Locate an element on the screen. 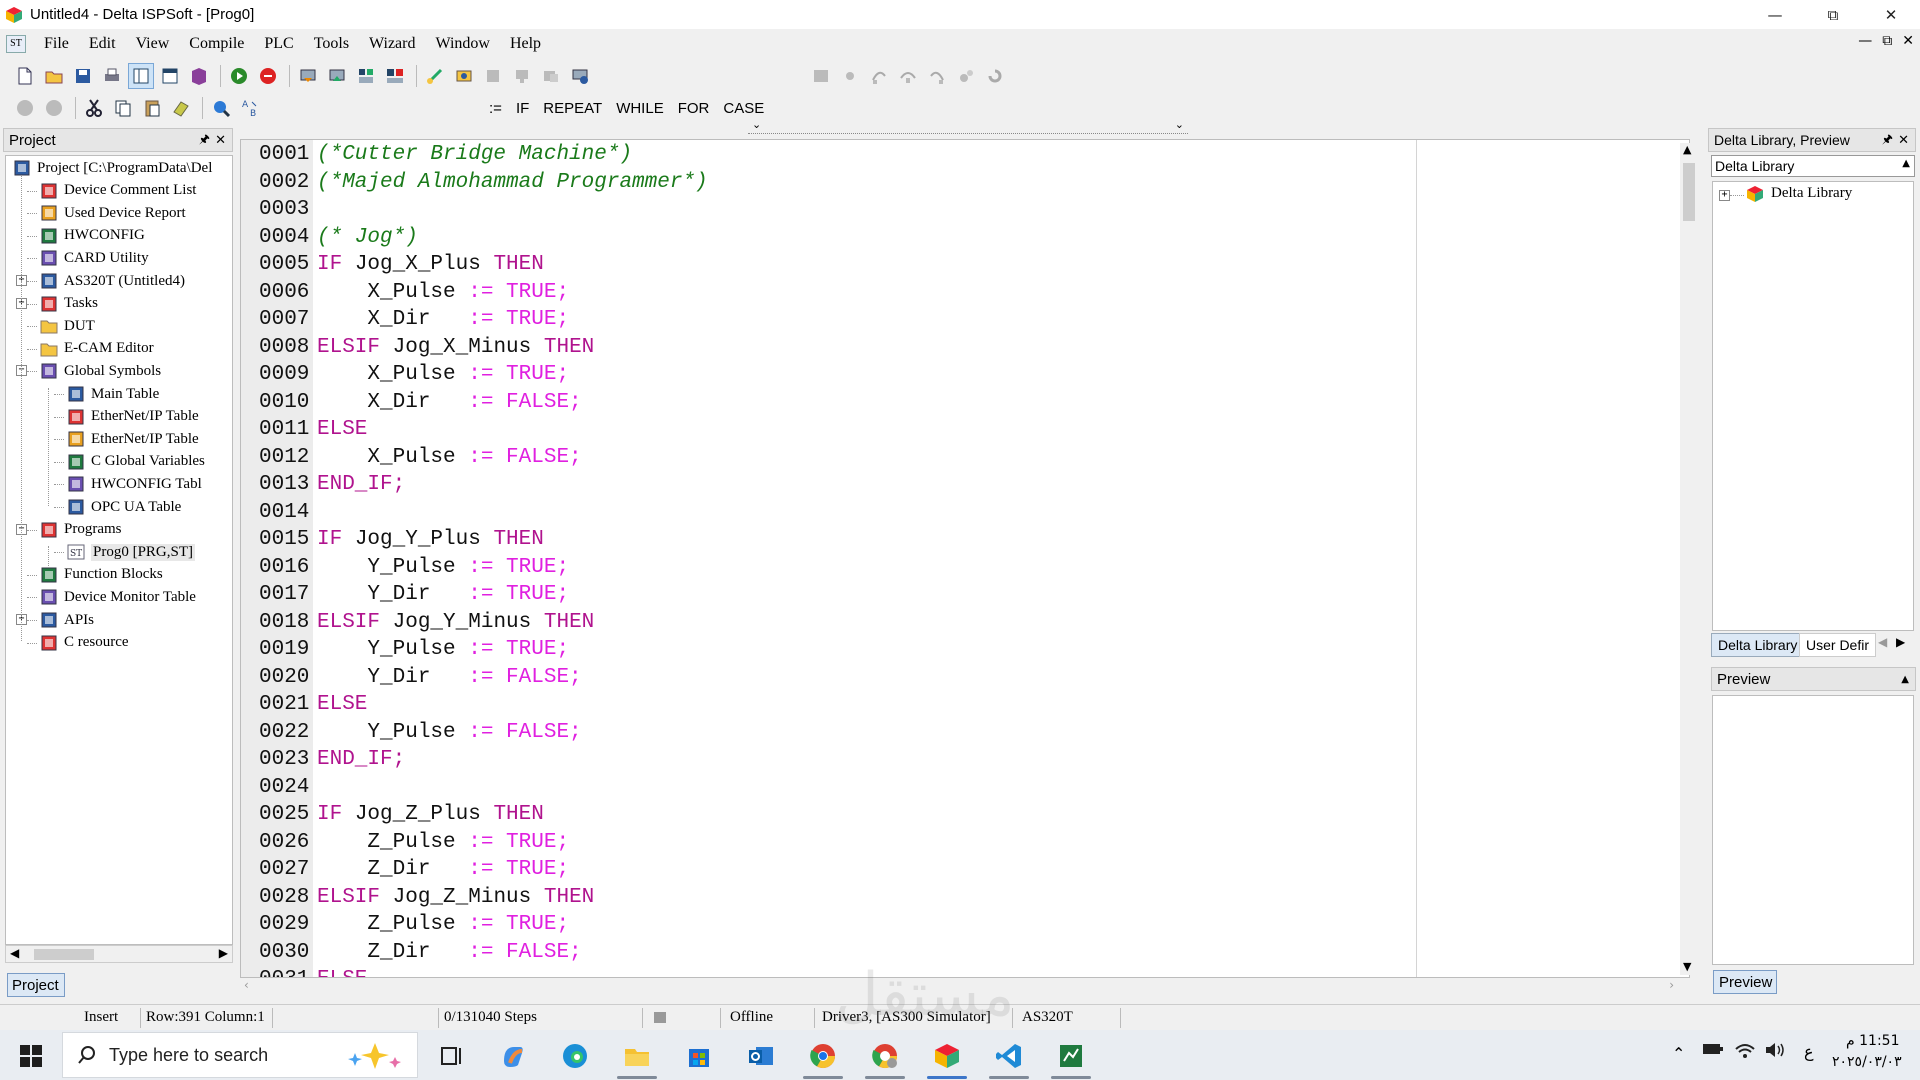 This screenshot has height=1080, width=1920. tree-item: Tasks is located at coordinates (68, 304).